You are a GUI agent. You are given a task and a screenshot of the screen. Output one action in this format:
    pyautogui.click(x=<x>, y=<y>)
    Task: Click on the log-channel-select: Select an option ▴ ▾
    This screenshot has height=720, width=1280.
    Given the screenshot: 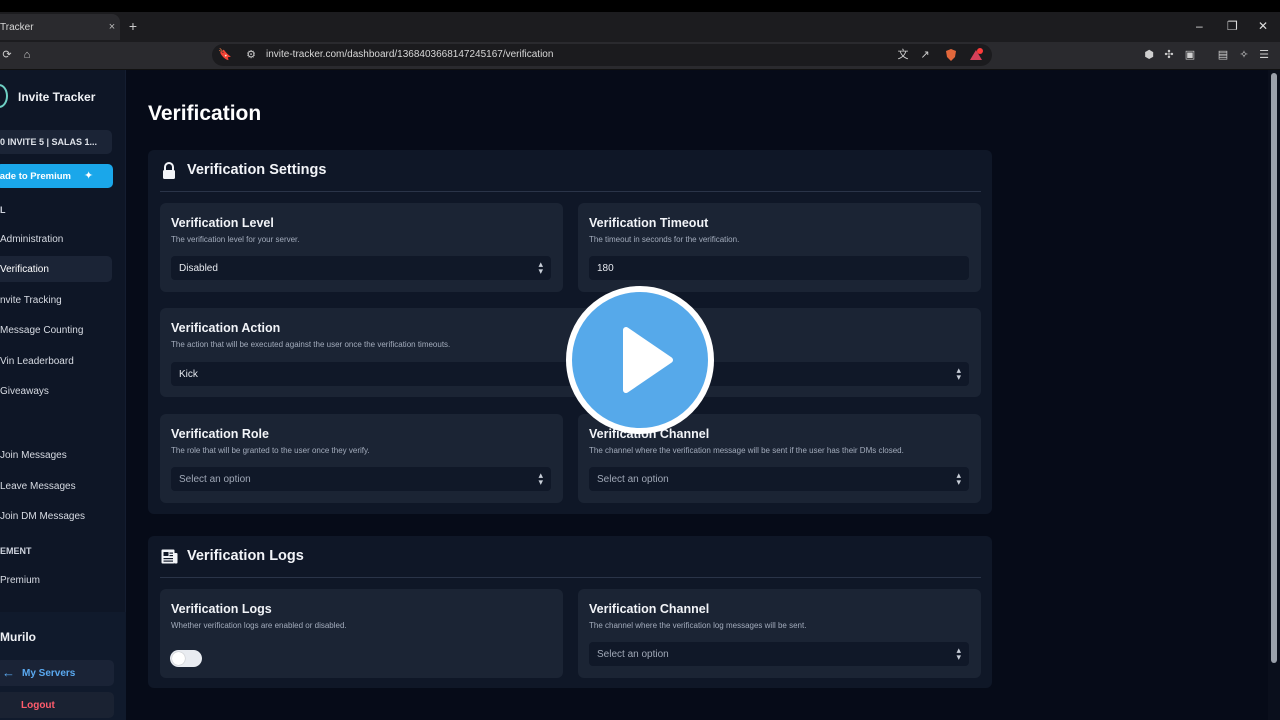 What is the action you would take?
    pyautogui.click(x=779, y=654)
    